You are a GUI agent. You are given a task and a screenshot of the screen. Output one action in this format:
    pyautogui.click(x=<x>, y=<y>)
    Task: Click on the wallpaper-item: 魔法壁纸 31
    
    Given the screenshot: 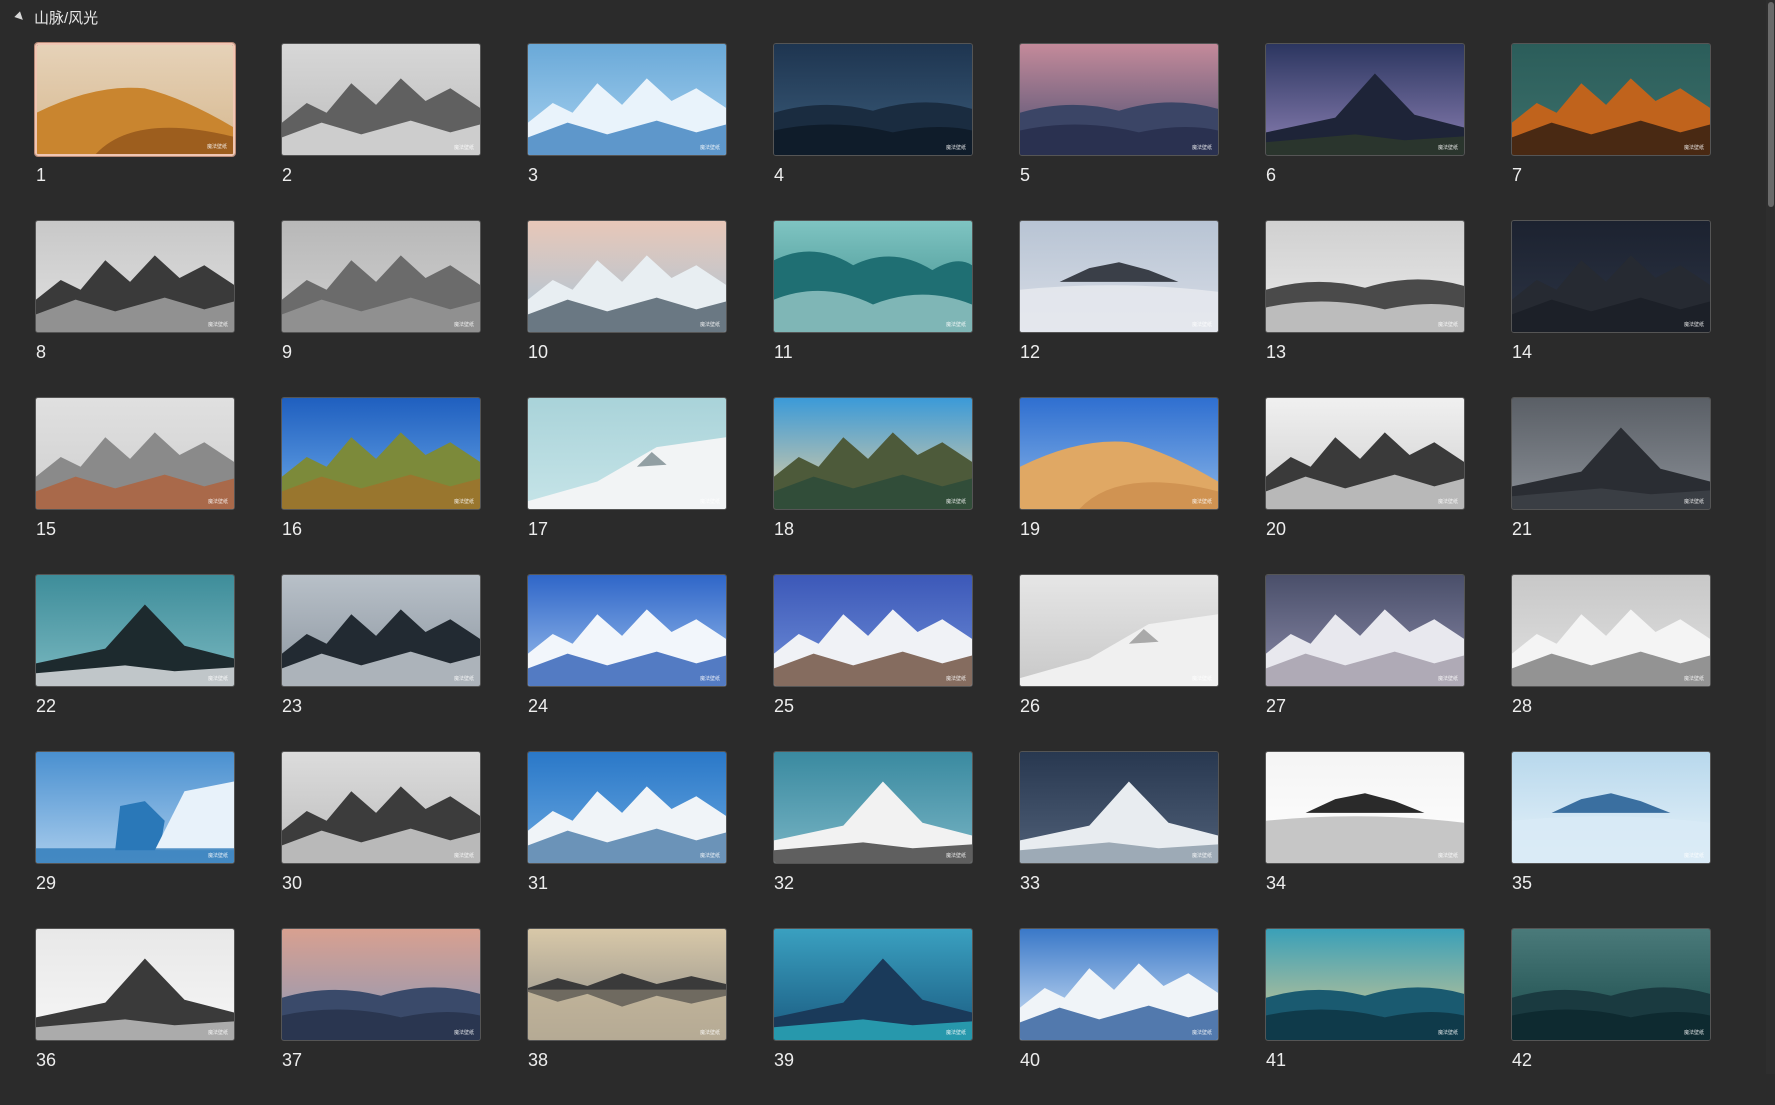 What is the action you would take?
    pyautogui.click(x=627, y=839)
    